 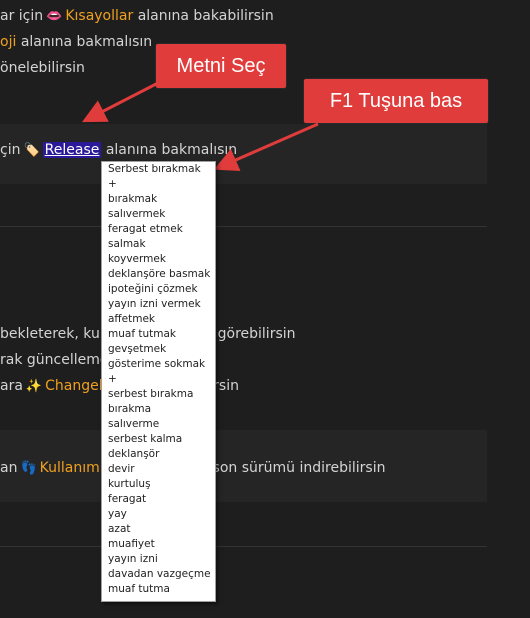 I want to click on menu-item: ipoteğini çözmek, so click(x=158, y=289).